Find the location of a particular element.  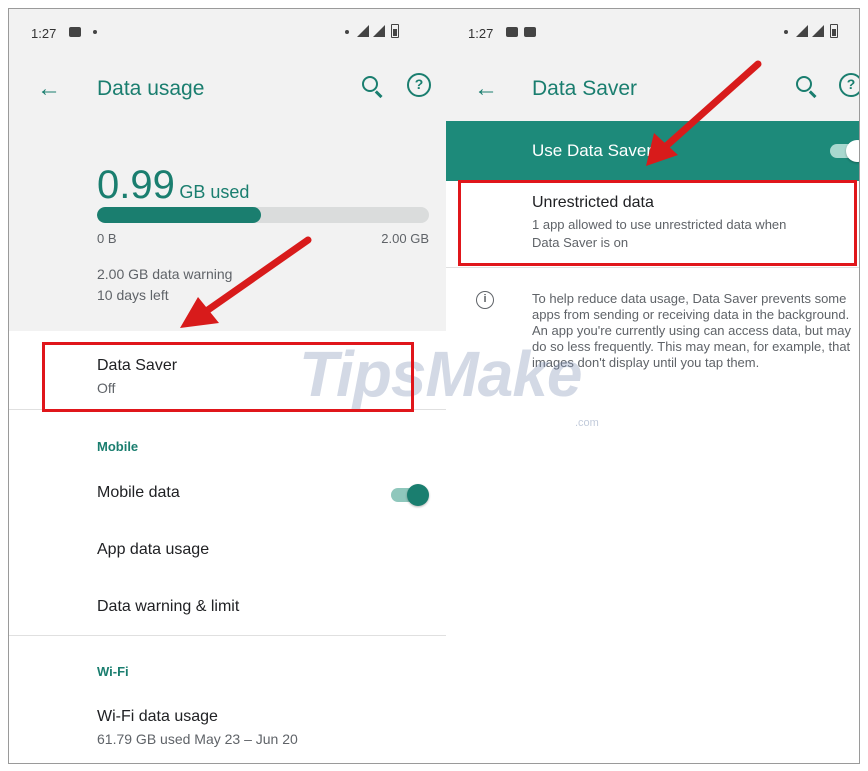

usage-total: 0.99 GB used is located at coordinates (173, 185).